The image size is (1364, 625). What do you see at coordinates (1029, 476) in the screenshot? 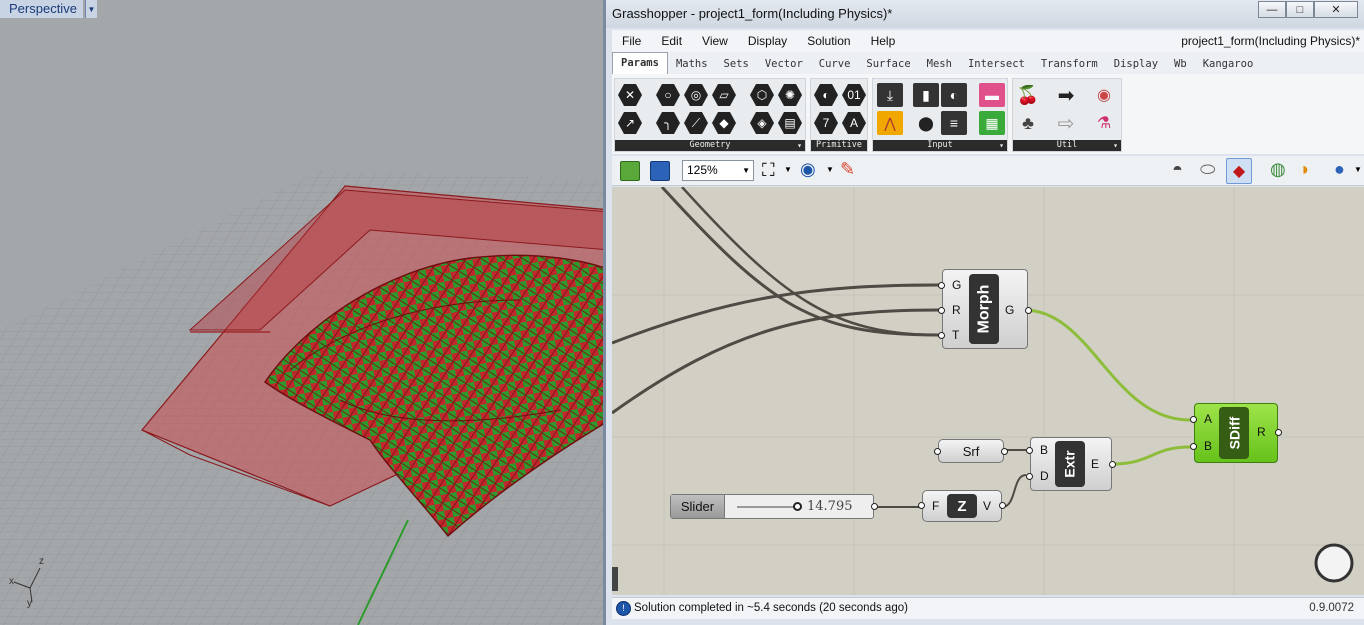
I see `extr-input-d-grip` at bounding box center [1029, 476].